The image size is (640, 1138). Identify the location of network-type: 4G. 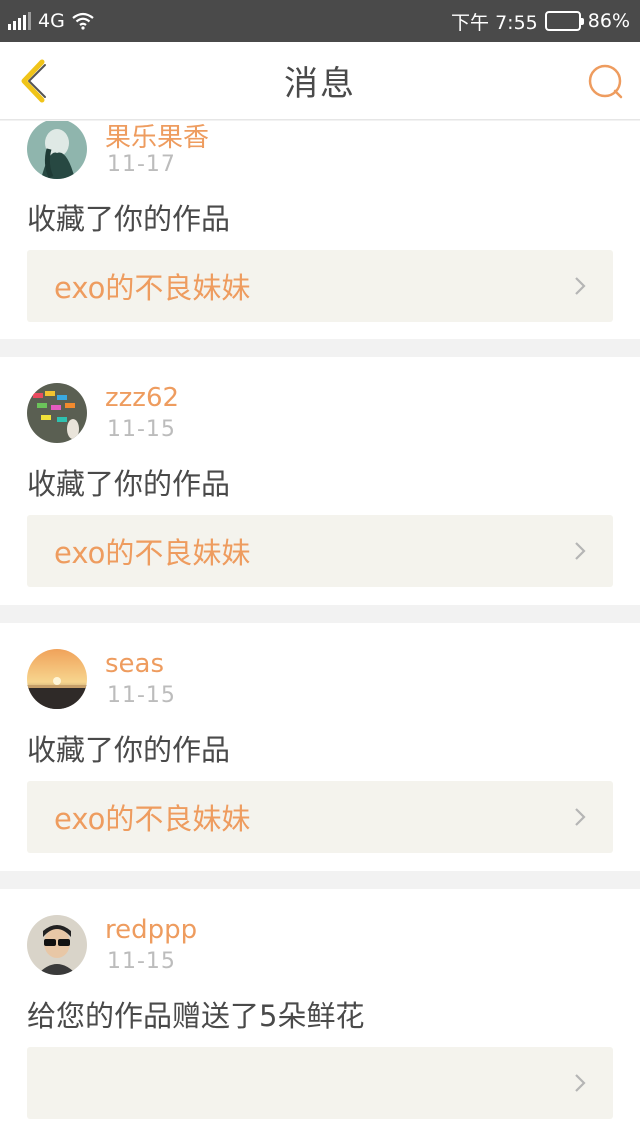
(51, 21).